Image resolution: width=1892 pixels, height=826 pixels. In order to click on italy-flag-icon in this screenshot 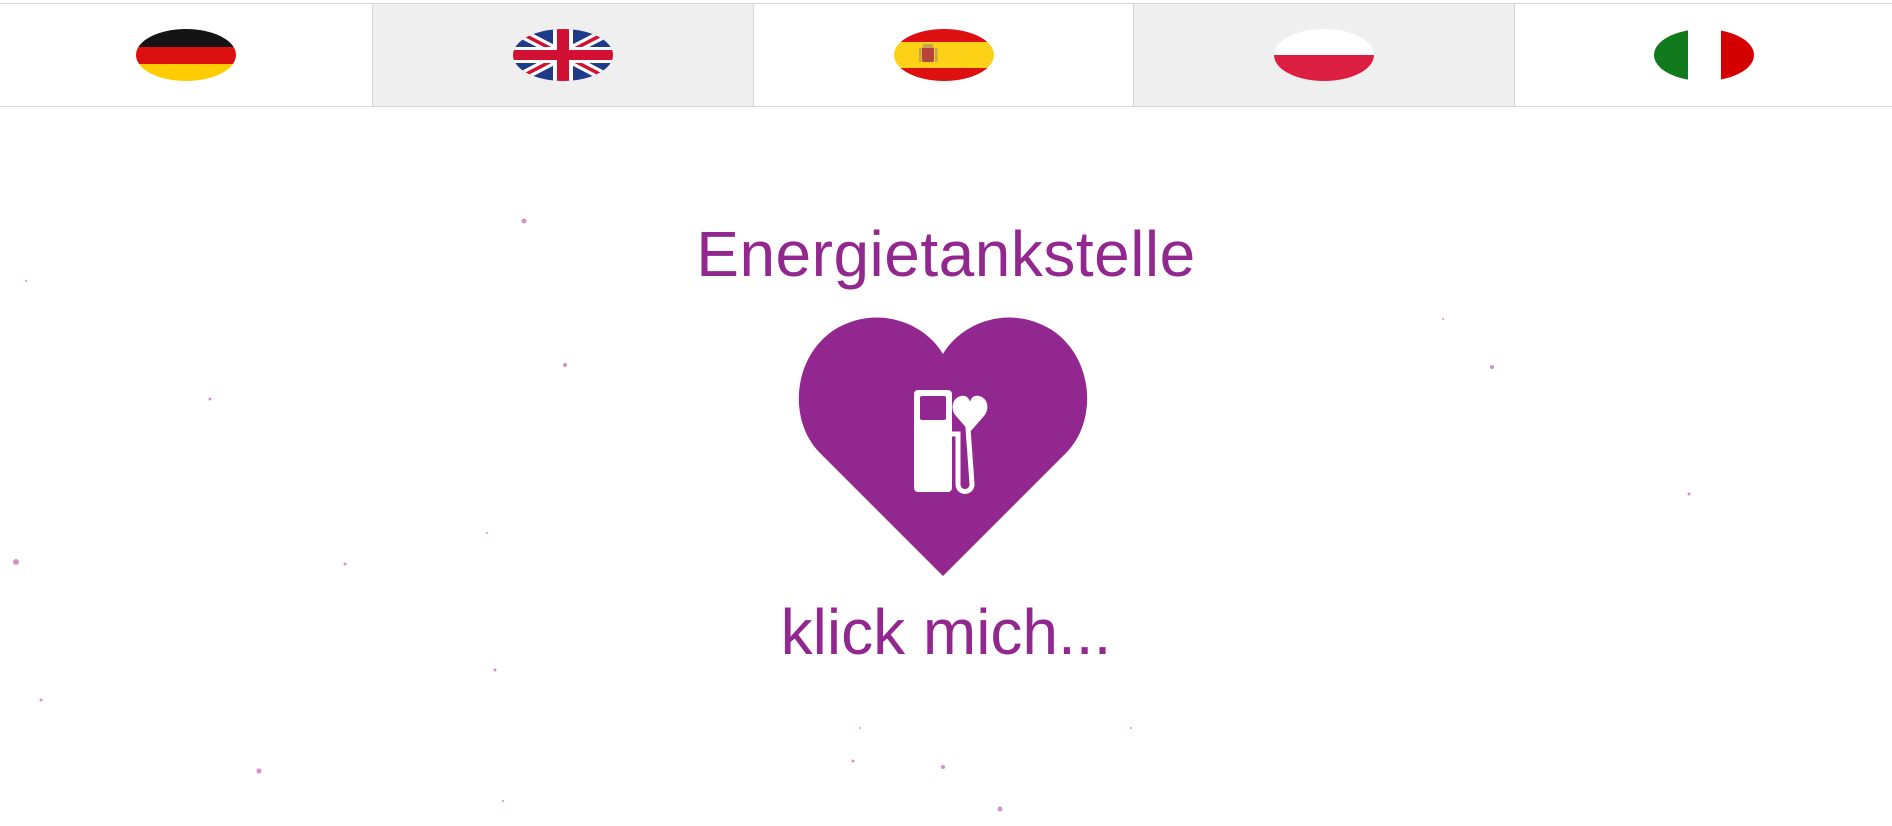, I will do `click(1703, 55)`.